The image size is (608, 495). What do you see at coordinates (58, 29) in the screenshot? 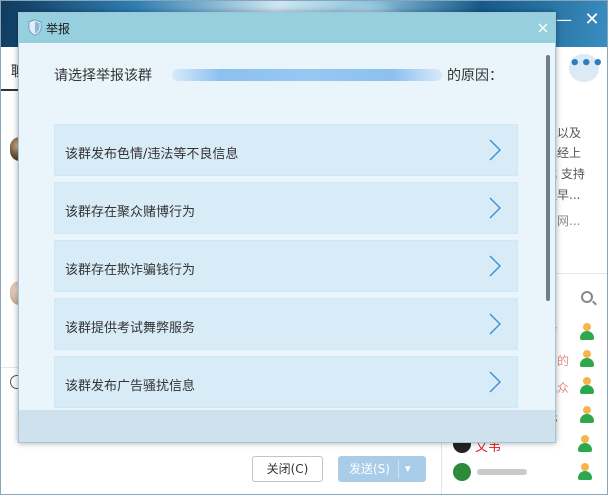
I see `dialog-title: 举报` at bounding box center [58, 29].